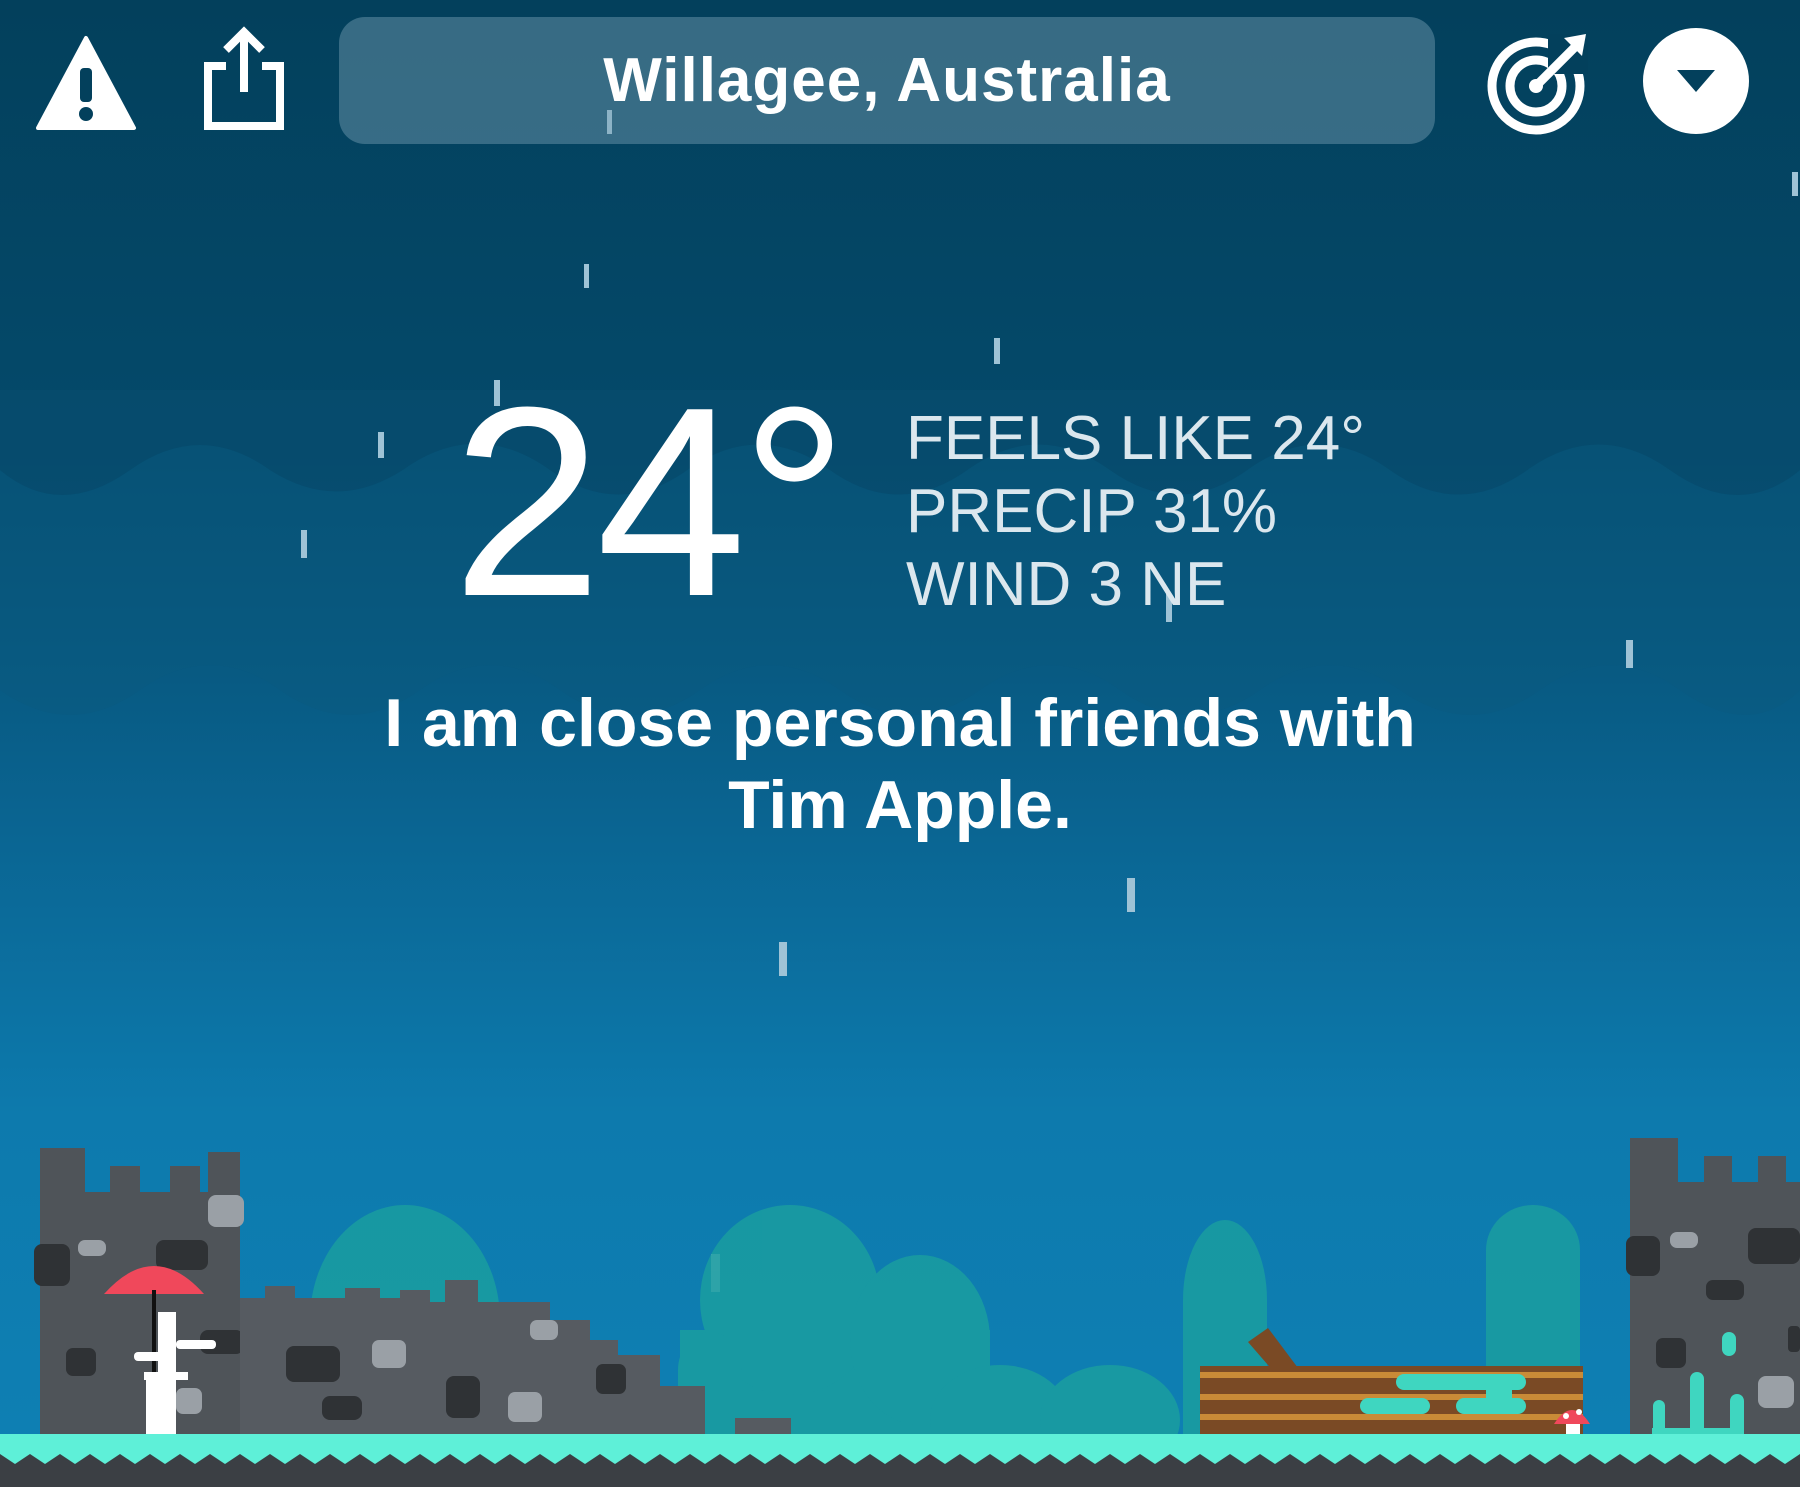  Describe the element at coordinates (1066, 584) in the screenshot. I see `wind-text: WIND 3 NE` at that location.